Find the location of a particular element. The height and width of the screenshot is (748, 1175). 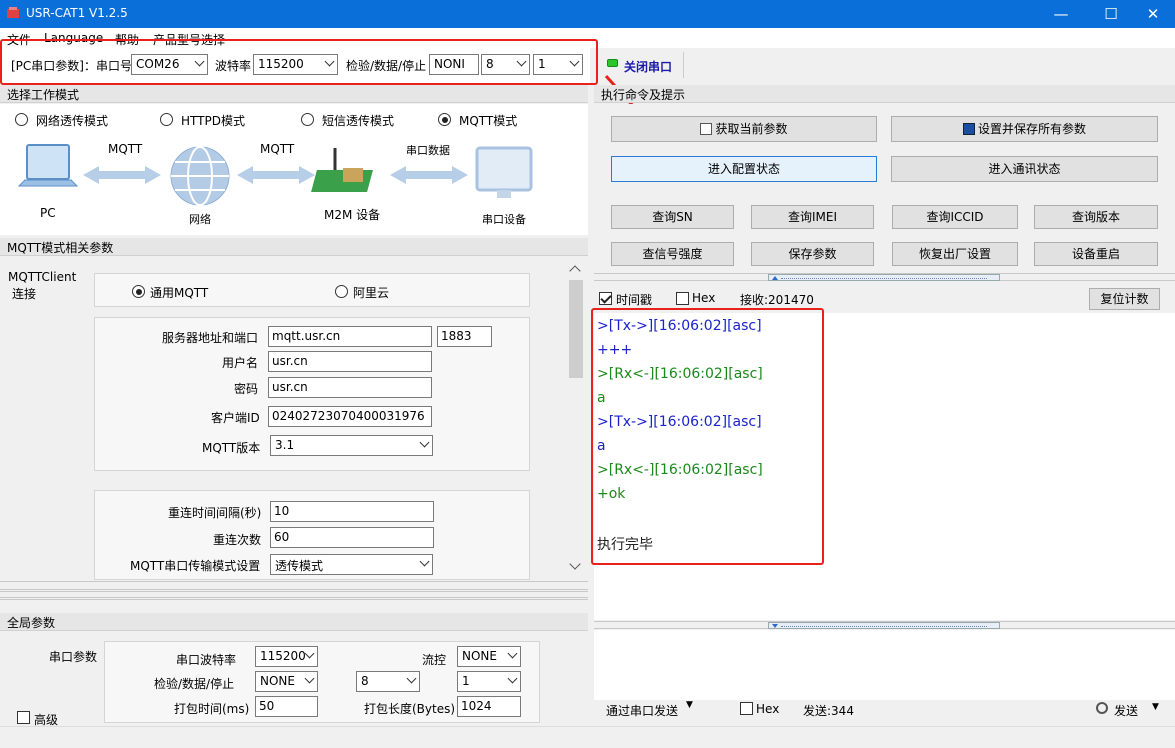

right-splitter-top is located at coordinates (884, 277).